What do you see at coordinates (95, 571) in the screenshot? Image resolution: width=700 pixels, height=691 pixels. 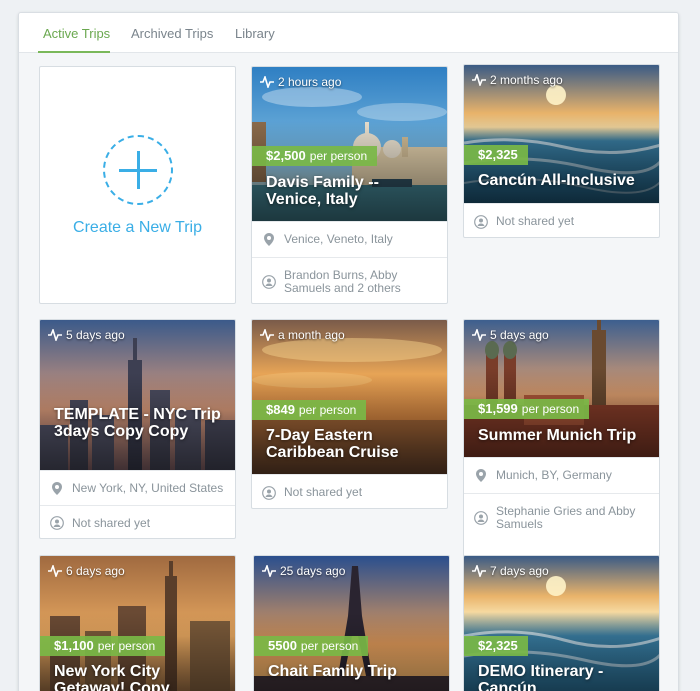 I see `time-ago: 6 days ago` at bounding box center [95, 571].